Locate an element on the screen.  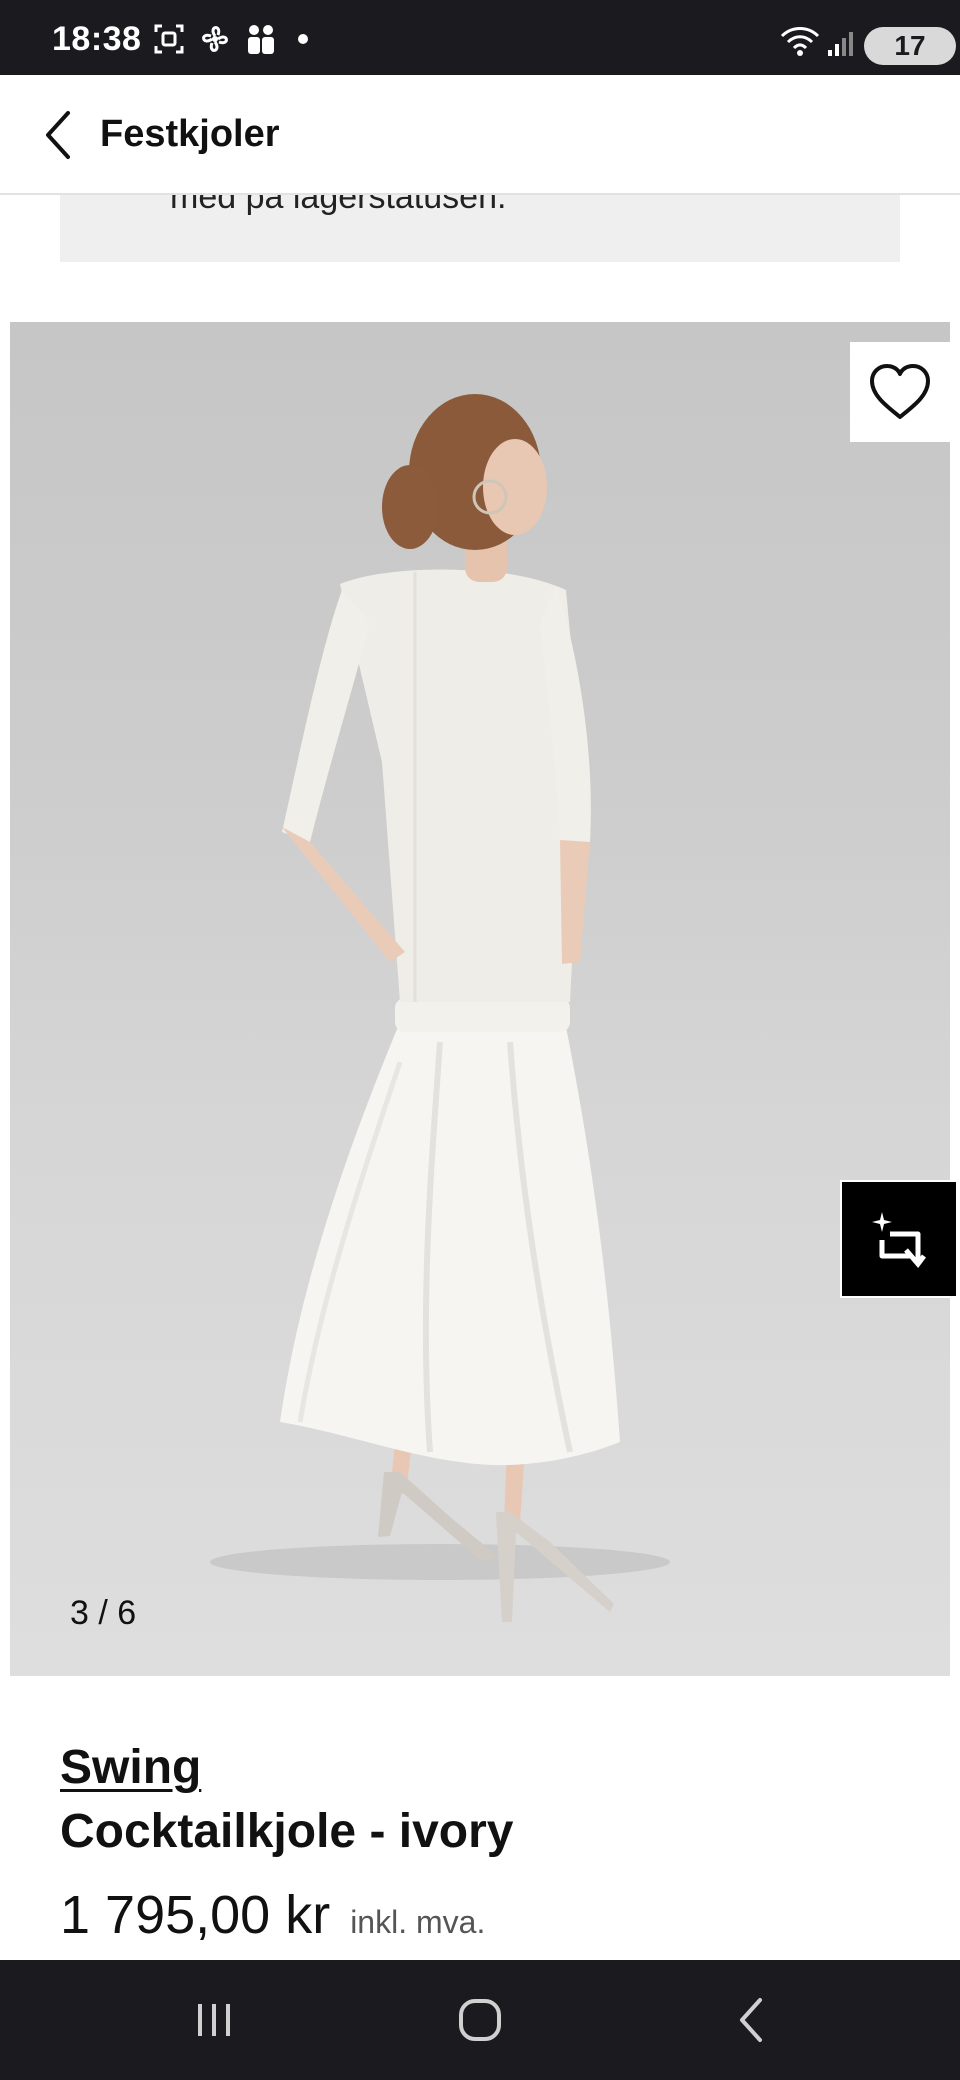
sparkle-crop-icon is located at coordinates (899, 1240).